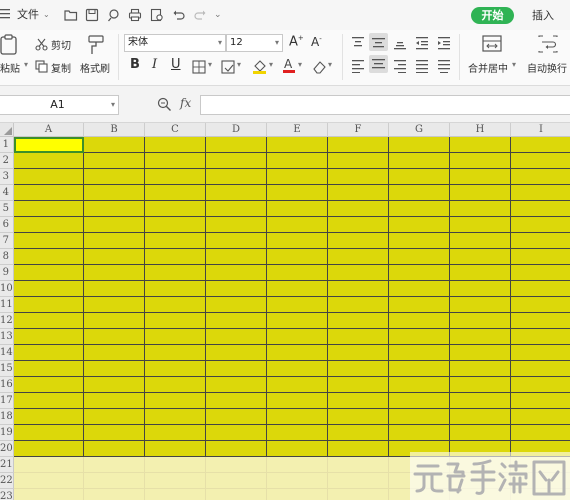 This screenshot has height=500, width=570. I want to click on align-bottom-icon, so click(400, 44).